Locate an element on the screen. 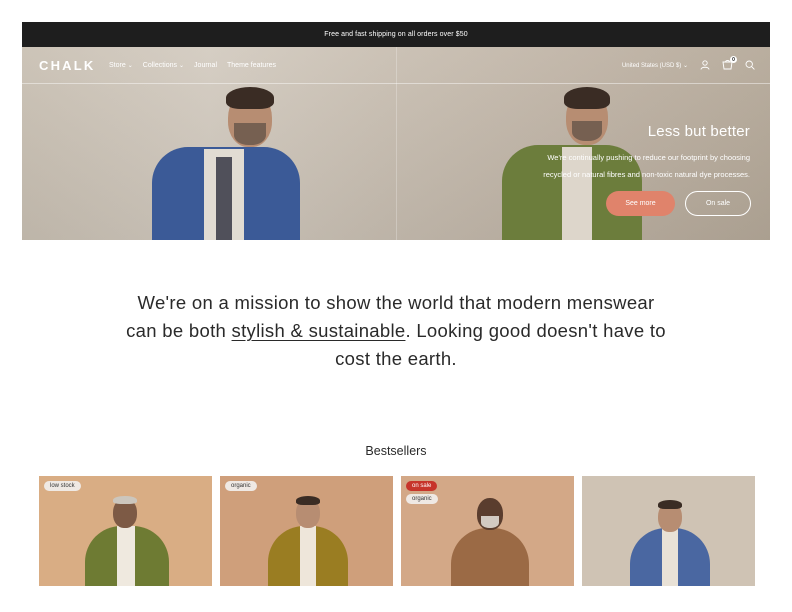 The height and width of the screenshot is (612, 792). hero-model-left is located at coordinates (237, 163).